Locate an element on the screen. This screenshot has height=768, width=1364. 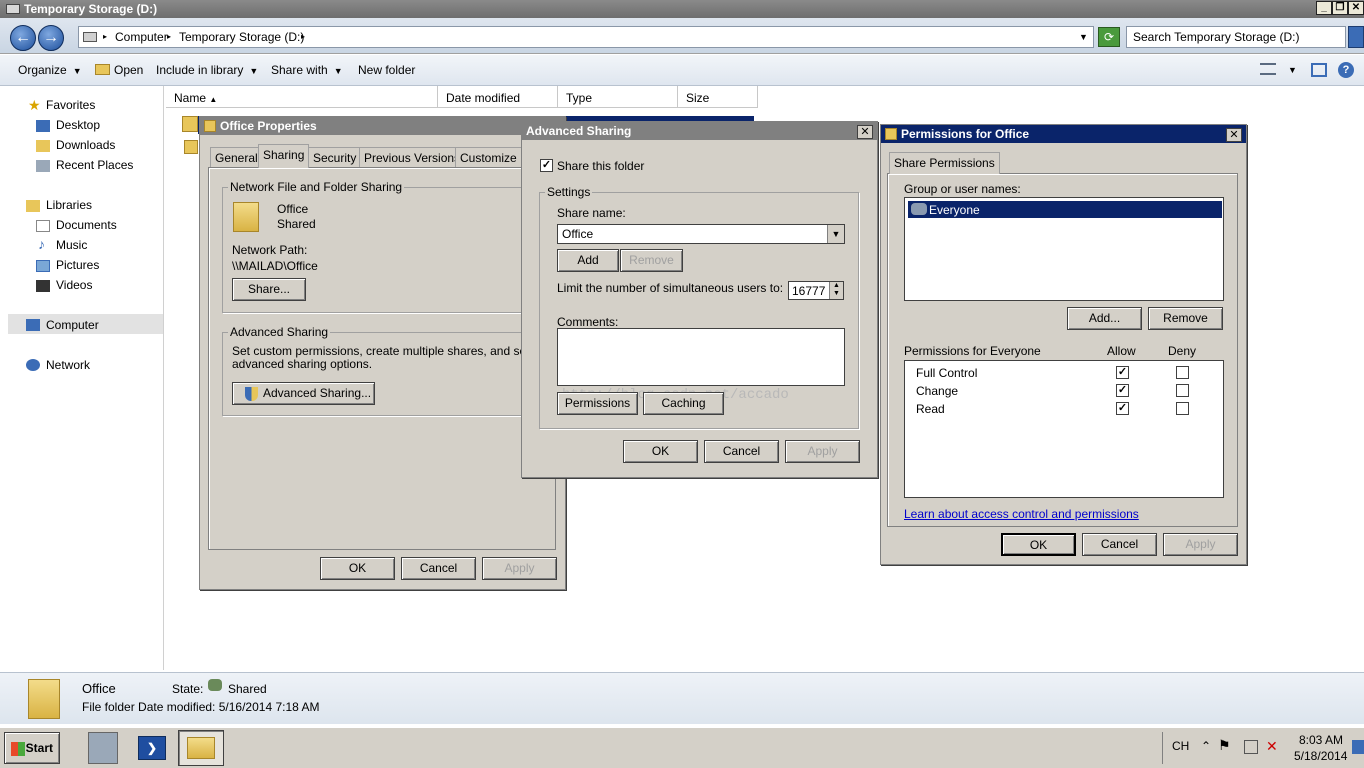
nav-computer: Computer is located at coordinates (72, 325).